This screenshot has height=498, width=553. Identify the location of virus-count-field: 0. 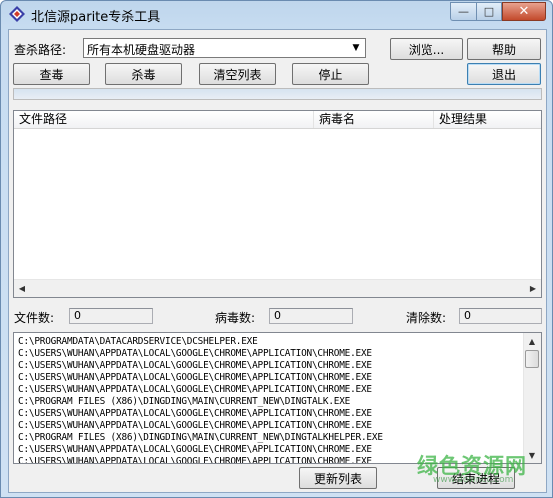
(311, 316).